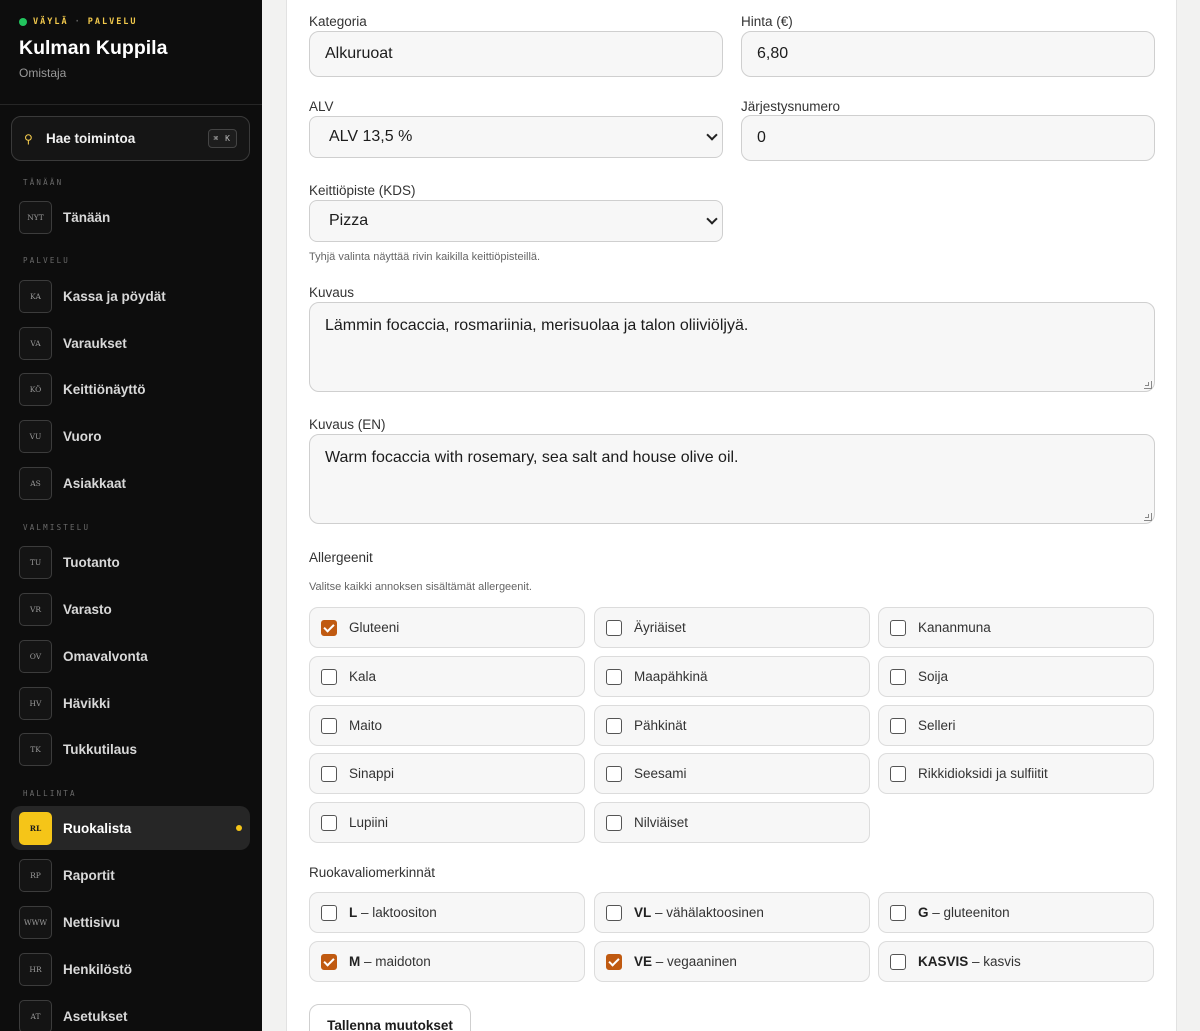  What do you see at coordinates (130, 217) in the screenshot?
I see `sidebar-item-tanaan: NYT Tänään` at bounding box center [130, 217].